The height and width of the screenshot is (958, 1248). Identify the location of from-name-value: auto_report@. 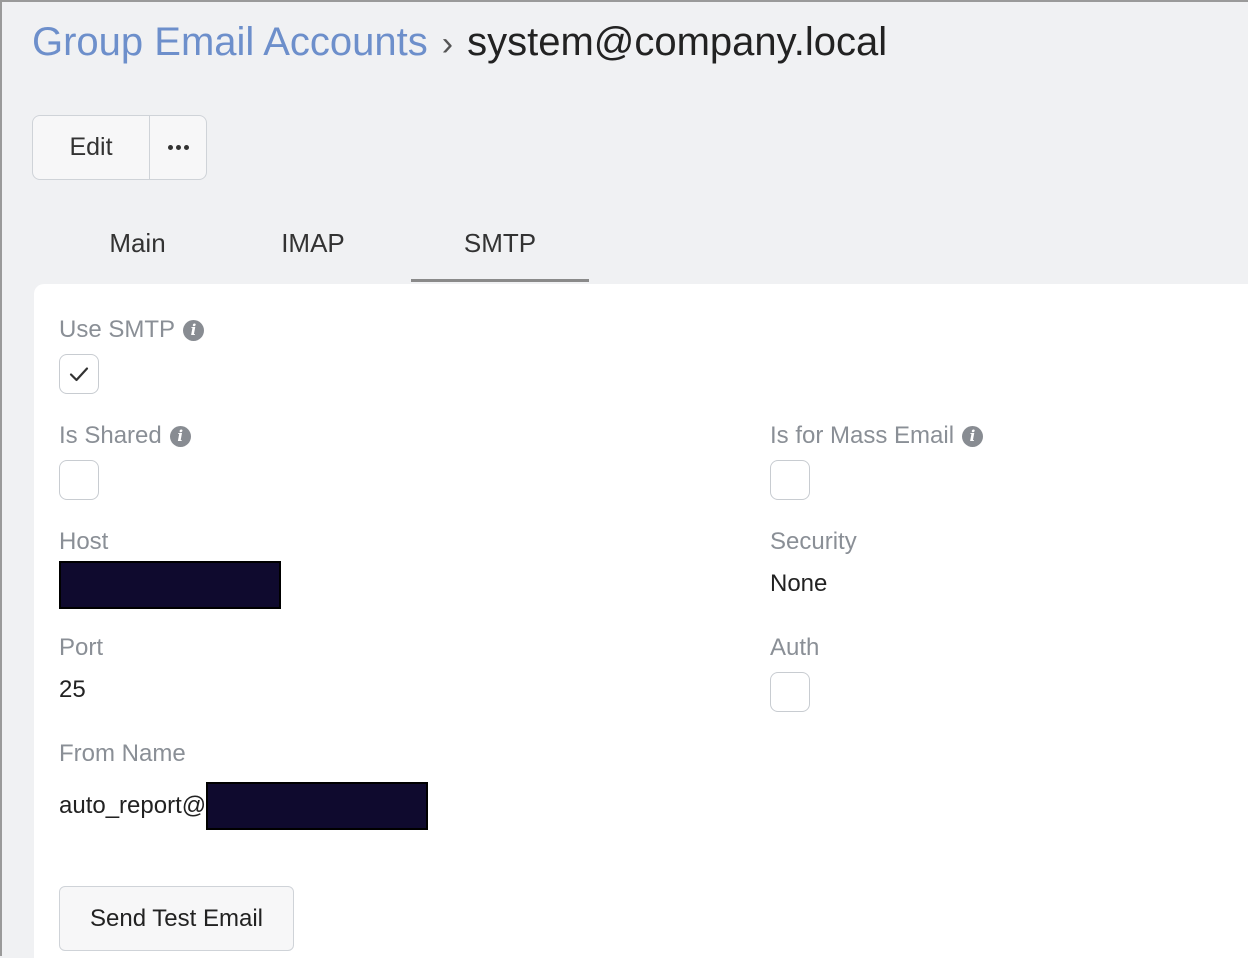
(133, 805).